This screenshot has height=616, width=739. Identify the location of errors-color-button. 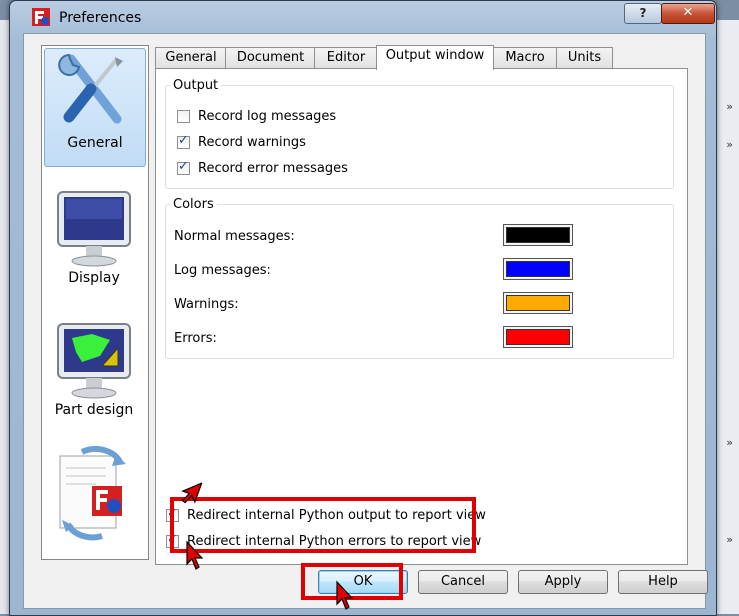
(538, 337).